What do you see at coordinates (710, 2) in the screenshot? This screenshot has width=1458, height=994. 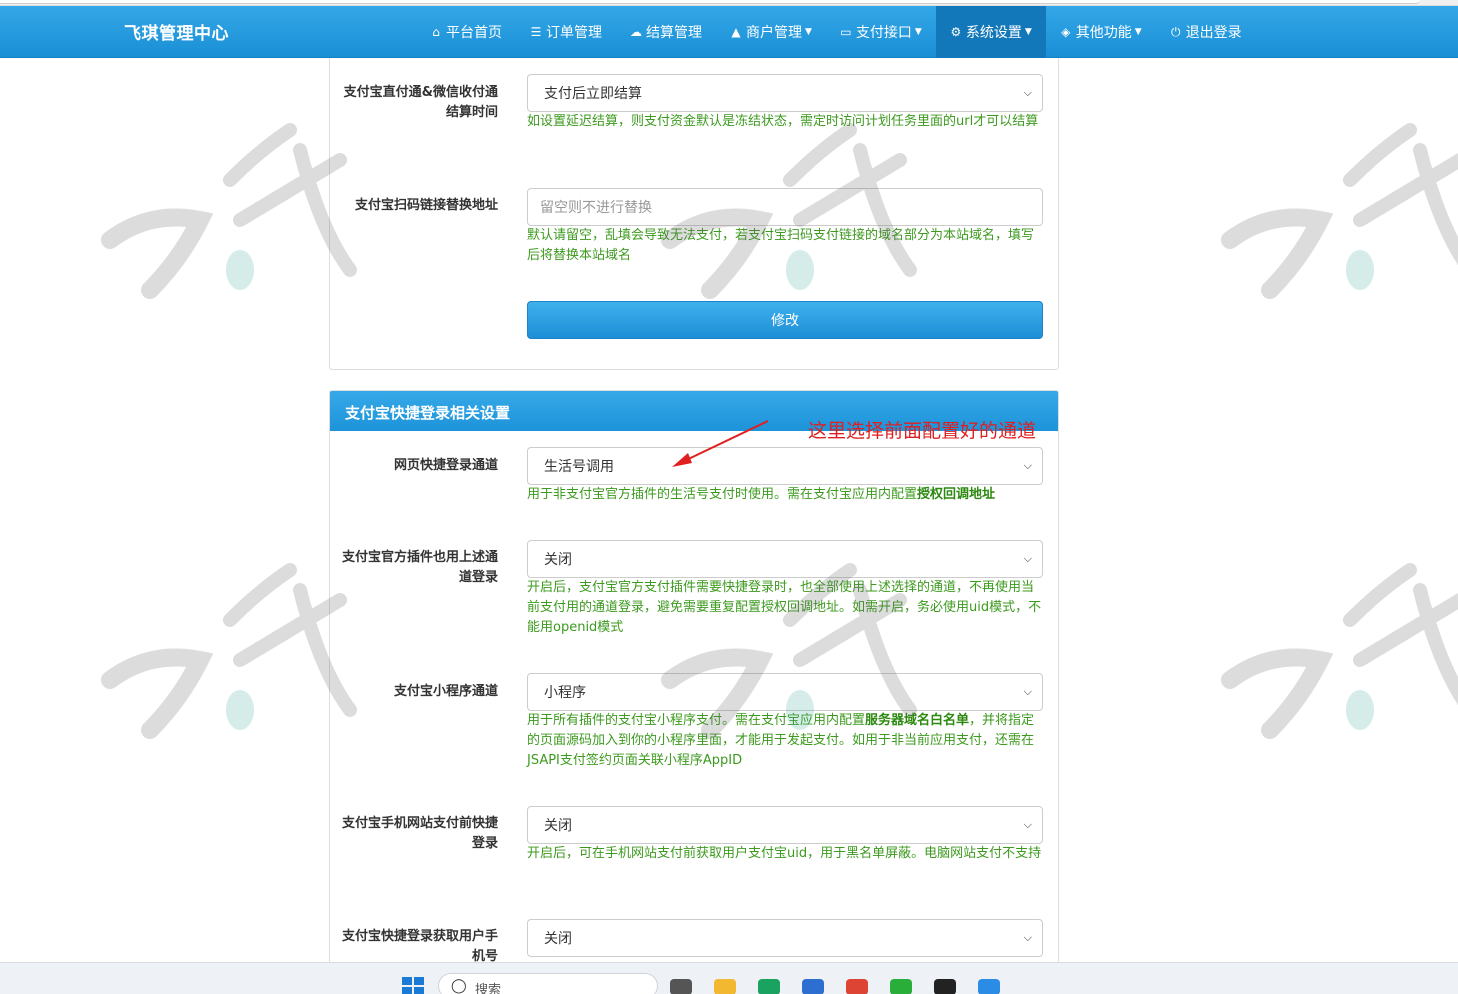 I see `browser-tab` at bounding box center [710, 2].